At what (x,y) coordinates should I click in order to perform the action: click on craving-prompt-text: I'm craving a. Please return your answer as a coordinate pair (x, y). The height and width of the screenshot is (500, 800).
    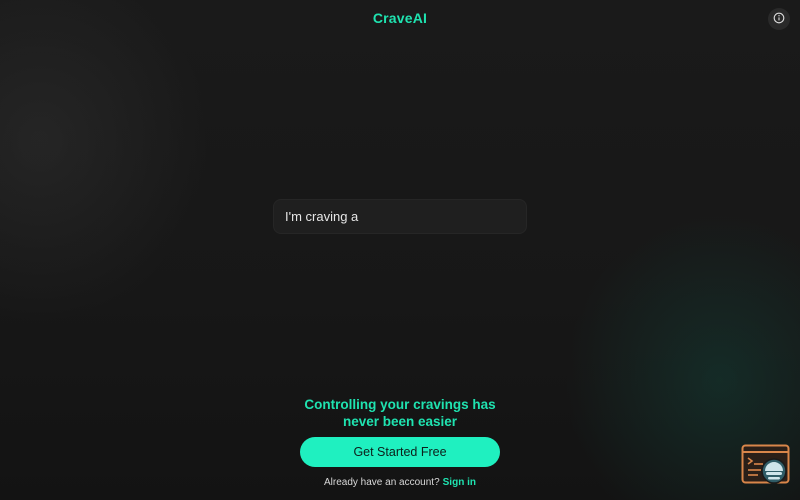
    Looking at the image, I should click on (322, 216).